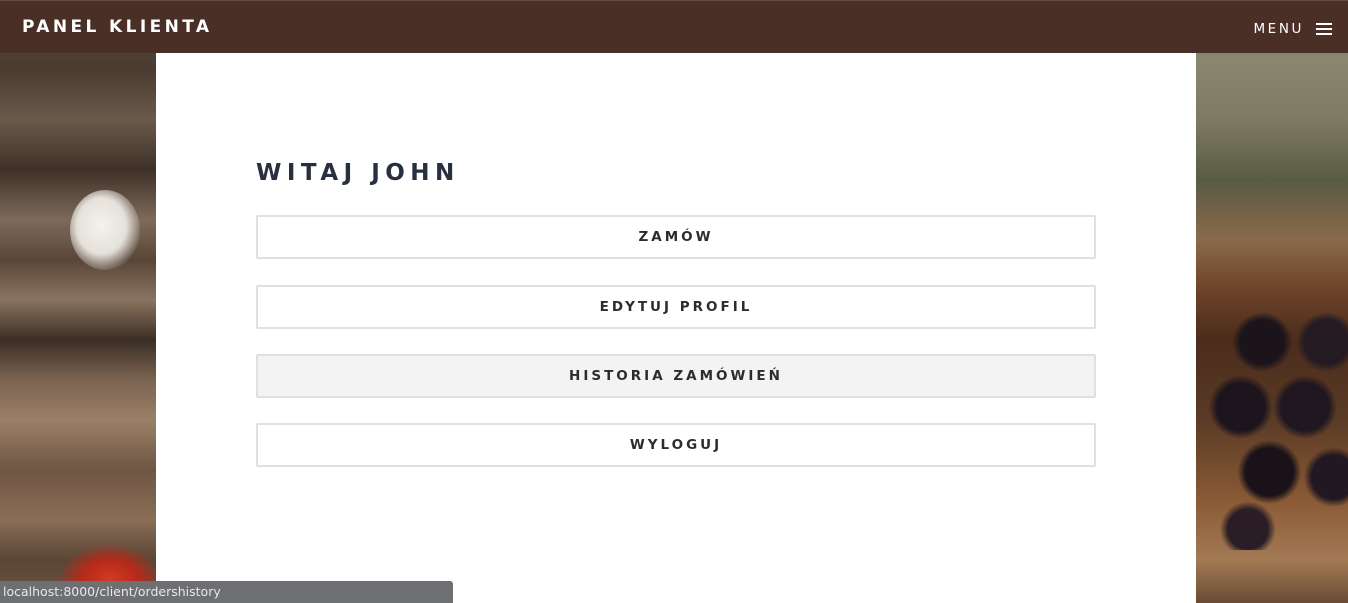  Describe the element at coordinates (80, 301) in the screenshot. I see `background-left-image` at that location.